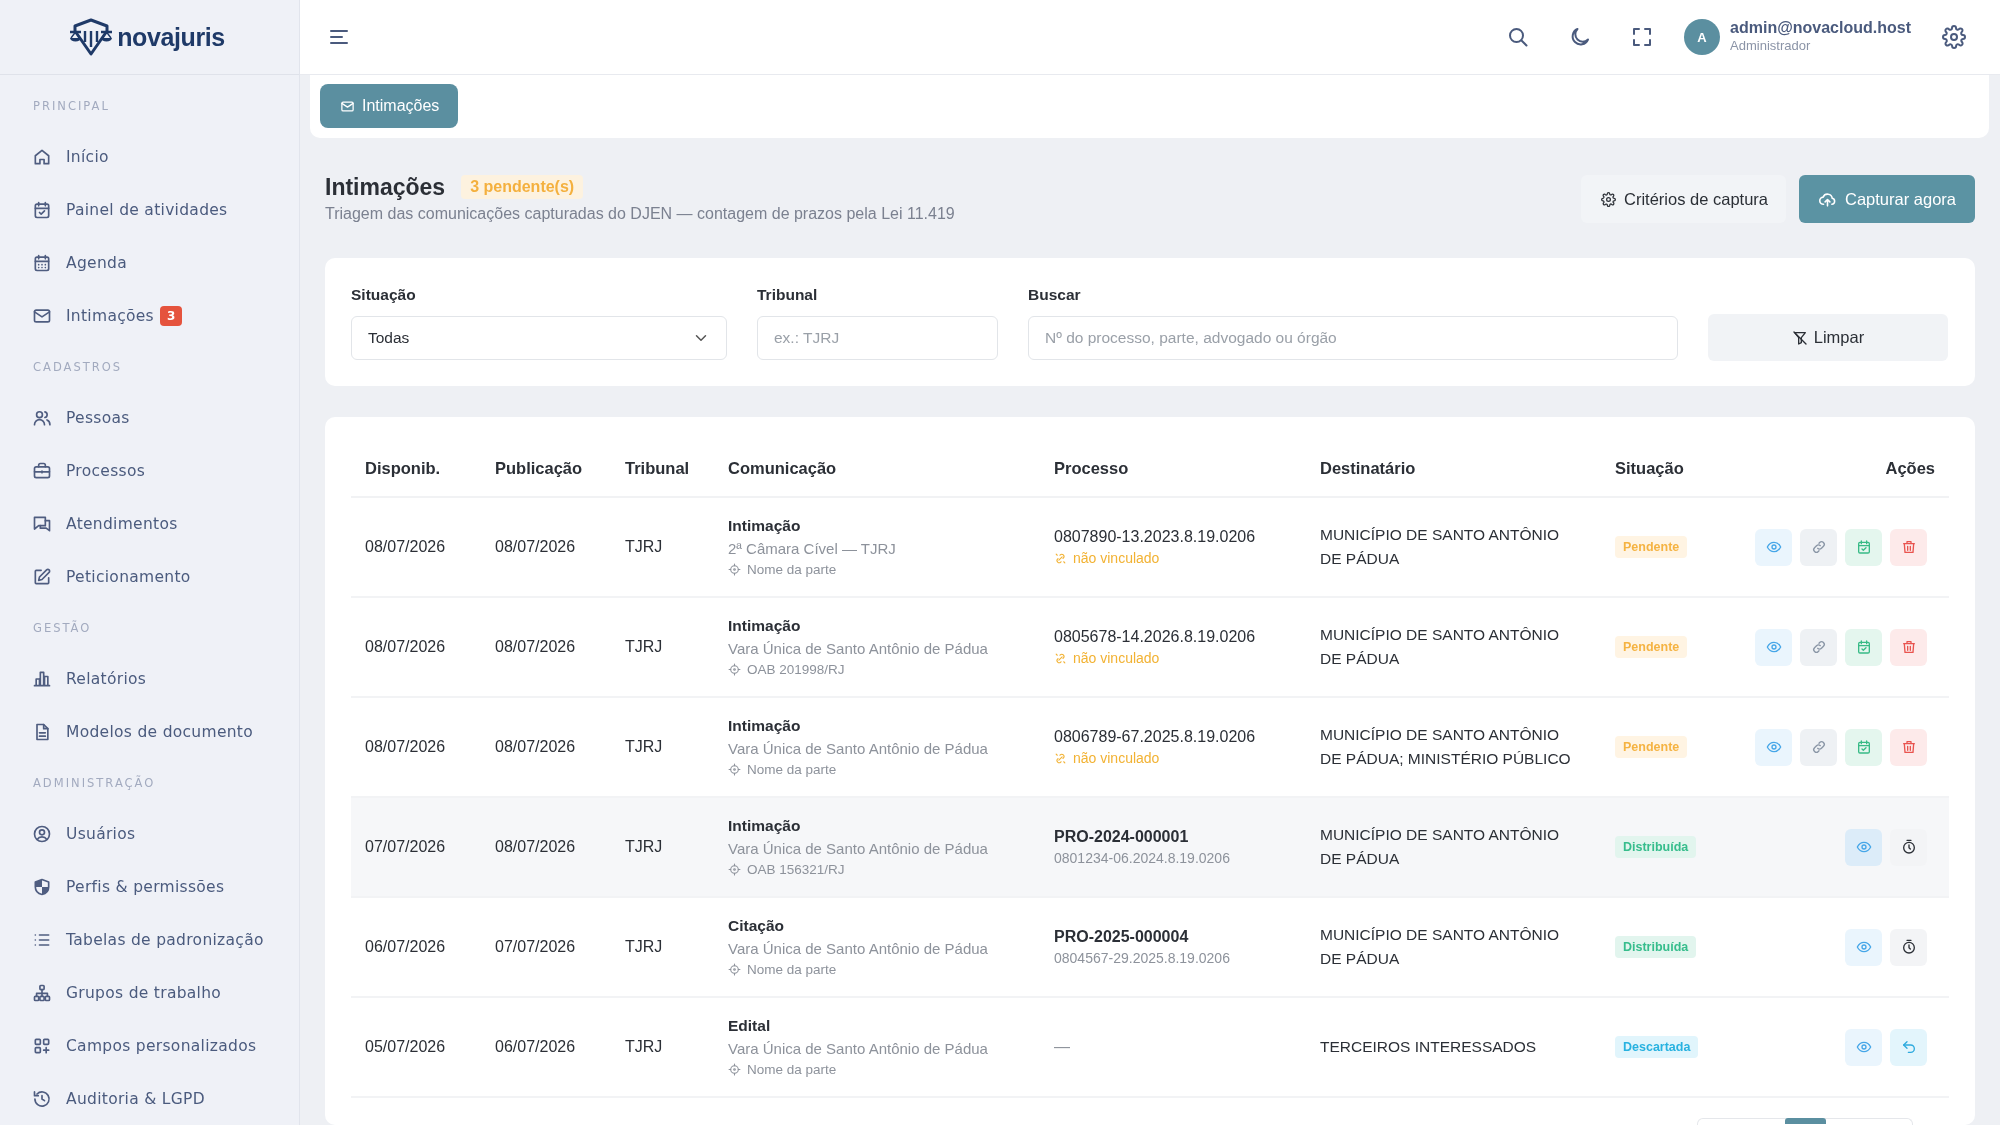 The width and height of the screenshot is (2000, 1125). I want to click on nav-item: Relatórios, so click(149, 678).